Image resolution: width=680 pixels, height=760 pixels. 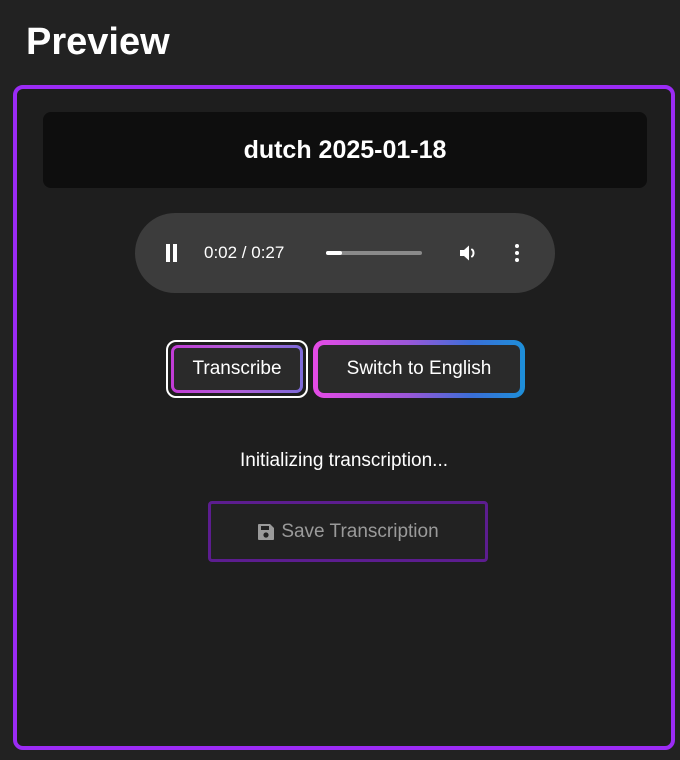 I want to click on recording-title-bar: dutch 2025-01-18, so click(x=345, y=150).